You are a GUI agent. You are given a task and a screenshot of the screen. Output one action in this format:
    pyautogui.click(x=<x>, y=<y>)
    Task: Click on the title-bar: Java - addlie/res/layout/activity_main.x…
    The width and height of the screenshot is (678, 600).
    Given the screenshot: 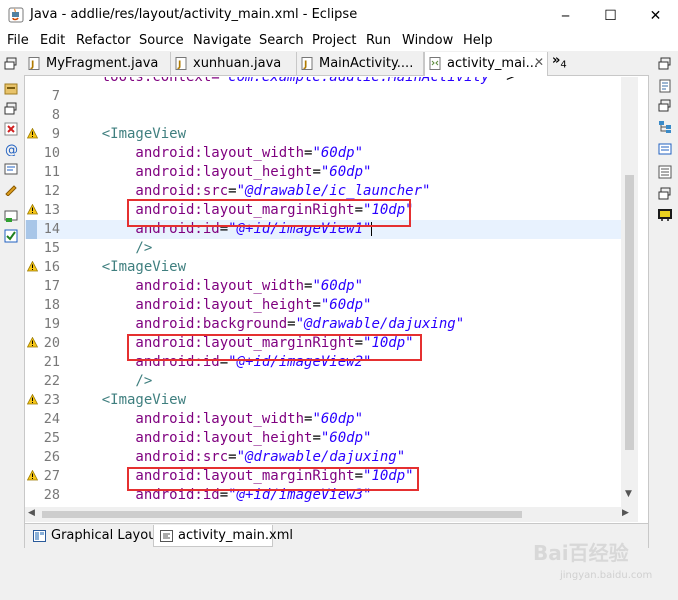 What is the action you would take?
    pyautogui.click(x=339, y=15)
    